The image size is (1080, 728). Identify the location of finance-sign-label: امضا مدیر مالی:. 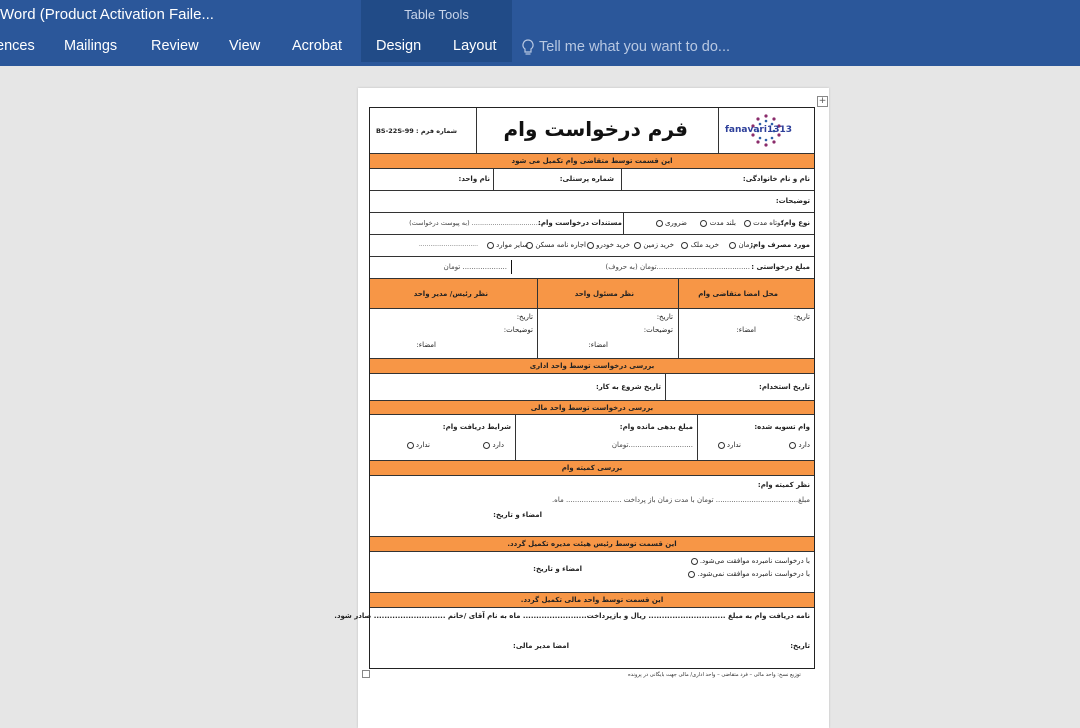
(541, 646).